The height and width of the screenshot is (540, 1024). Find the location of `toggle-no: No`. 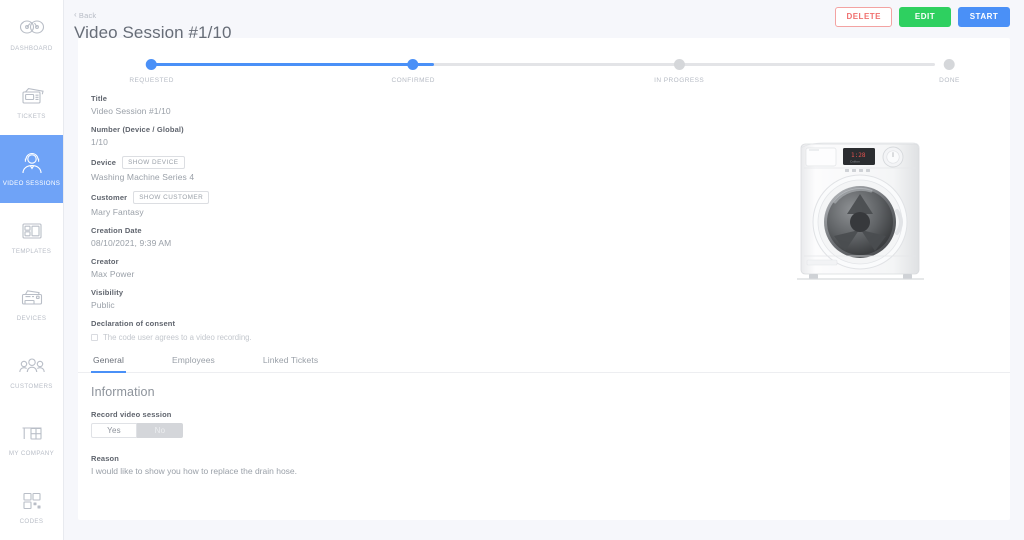

toggle-no: No is located at coordinates (160, 431).